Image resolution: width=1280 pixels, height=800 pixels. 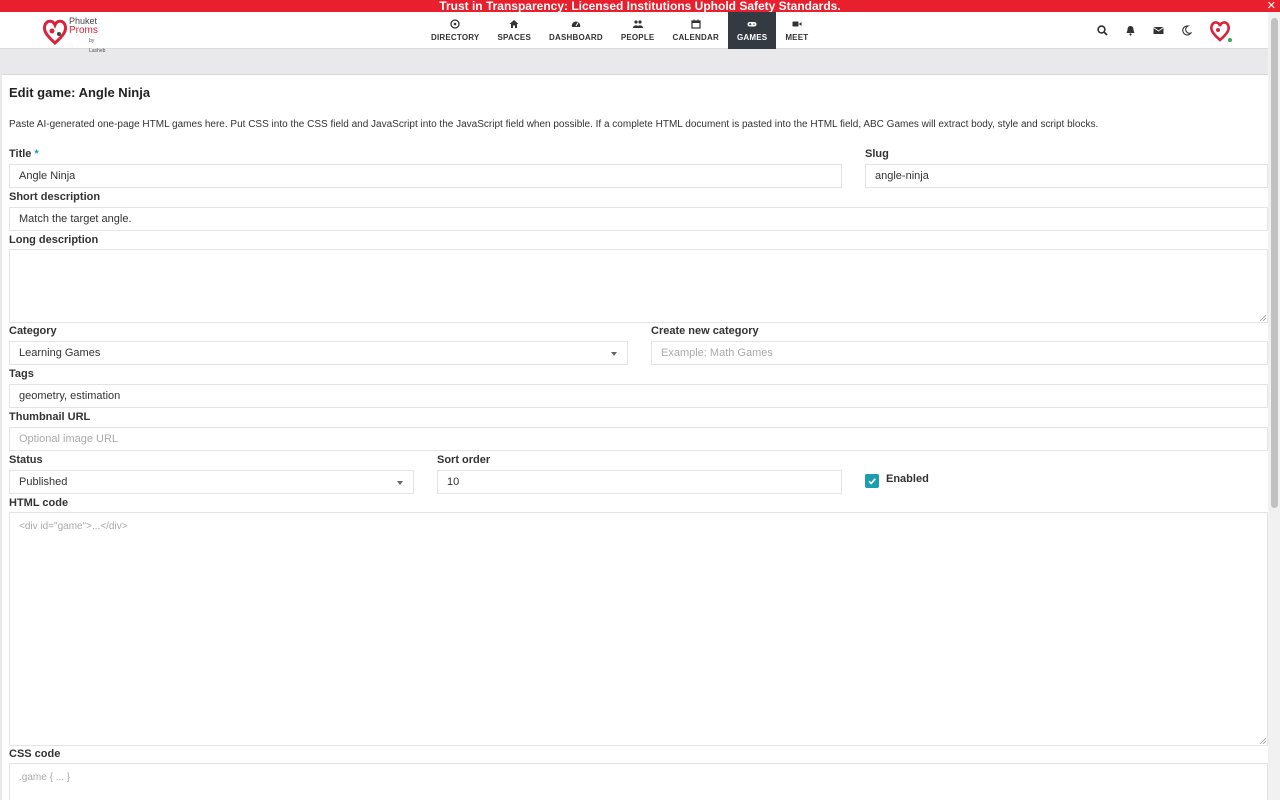 What do you see at coordinates (35, 754) in the screenshot?
I see `css-code-label: CSS code` at bounding box center [35, 754].